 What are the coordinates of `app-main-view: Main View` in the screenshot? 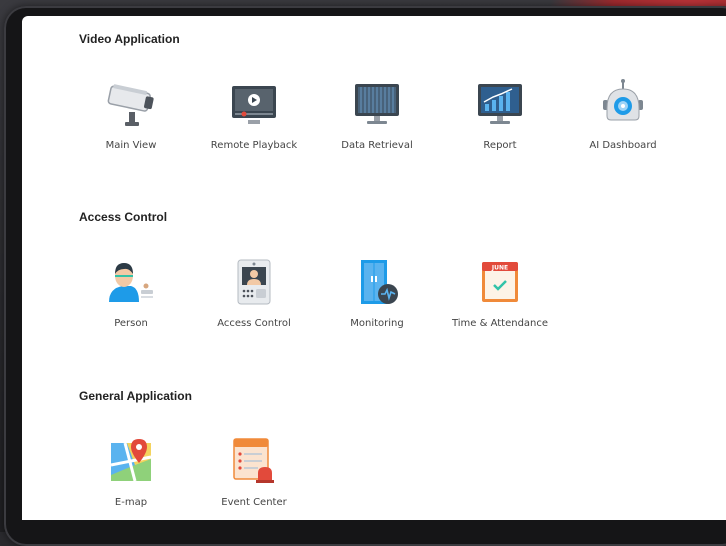 It's located at (131, 114).